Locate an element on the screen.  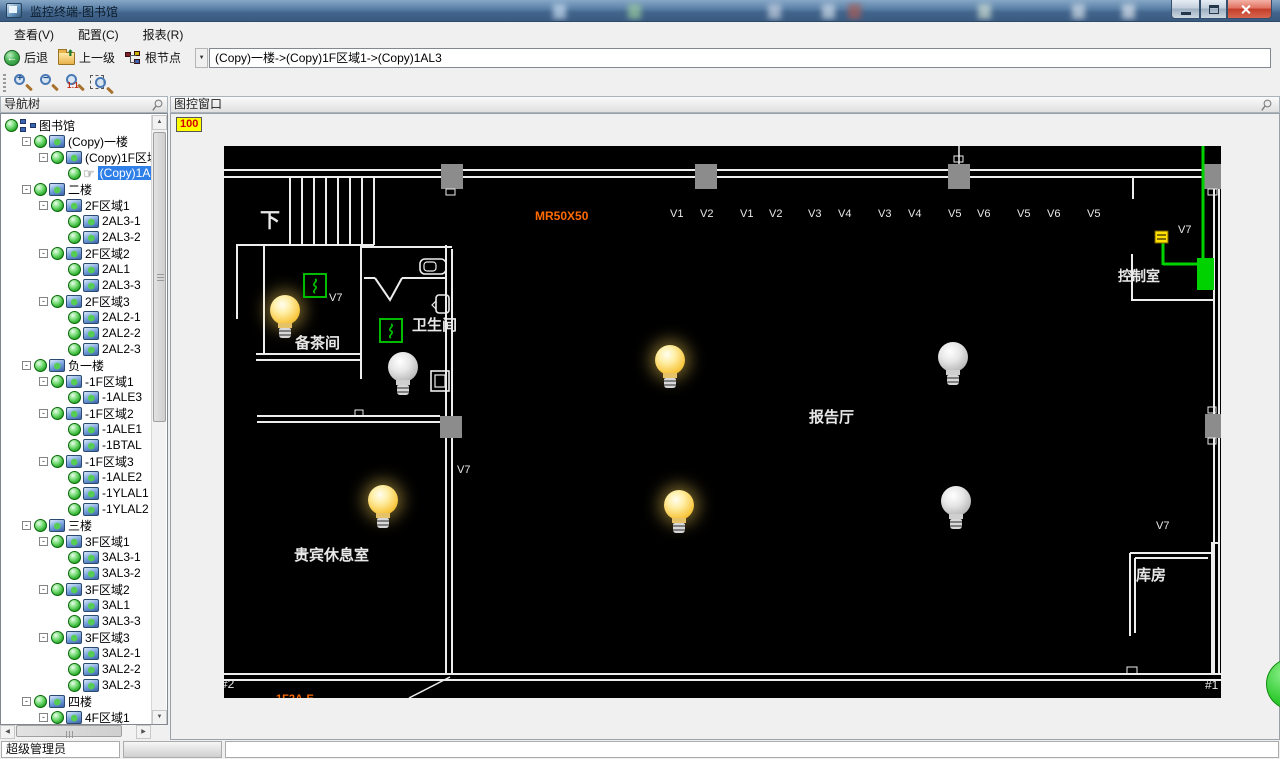
minimize-button is located at coordinates (1185, 9).